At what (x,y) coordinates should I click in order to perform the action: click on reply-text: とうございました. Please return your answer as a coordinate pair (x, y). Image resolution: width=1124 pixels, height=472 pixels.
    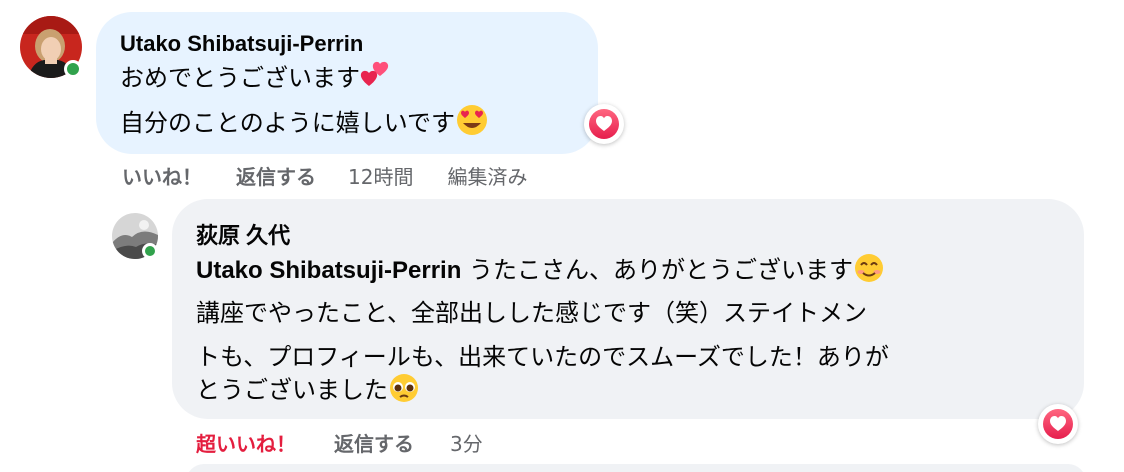
    Looking at the image, I should click on (292, 390).